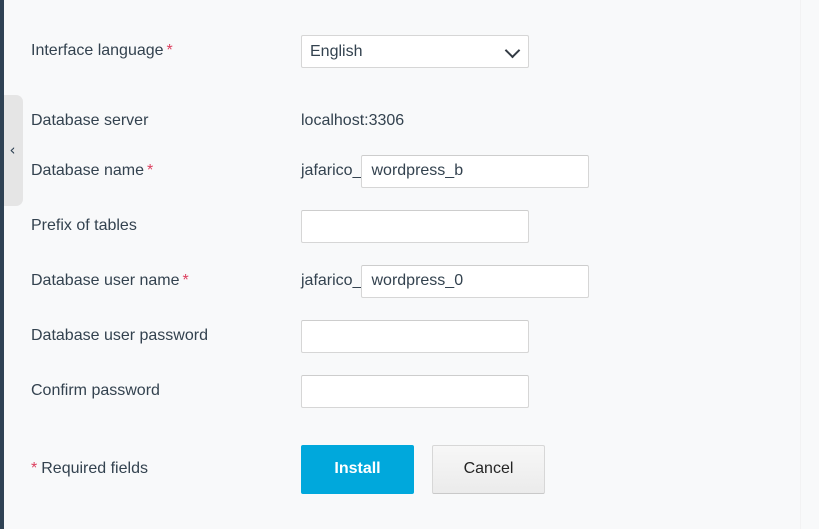 The height and width of the screenshot is (529, 819). I want to click on form-row-database-name: Database name * jafarico_, so click(425, 171).